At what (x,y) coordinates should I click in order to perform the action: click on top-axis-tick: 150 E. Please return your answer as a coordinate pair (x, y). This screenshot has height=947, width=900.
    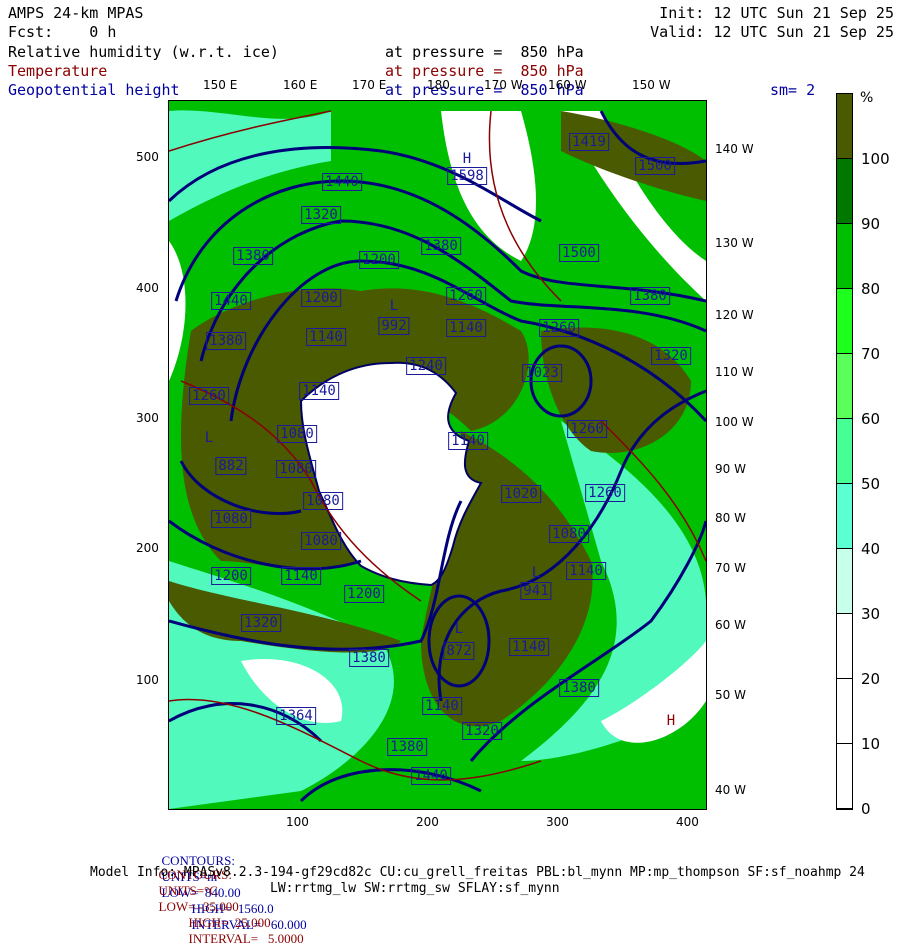
    Looking at the image, I should click on (220, 85).